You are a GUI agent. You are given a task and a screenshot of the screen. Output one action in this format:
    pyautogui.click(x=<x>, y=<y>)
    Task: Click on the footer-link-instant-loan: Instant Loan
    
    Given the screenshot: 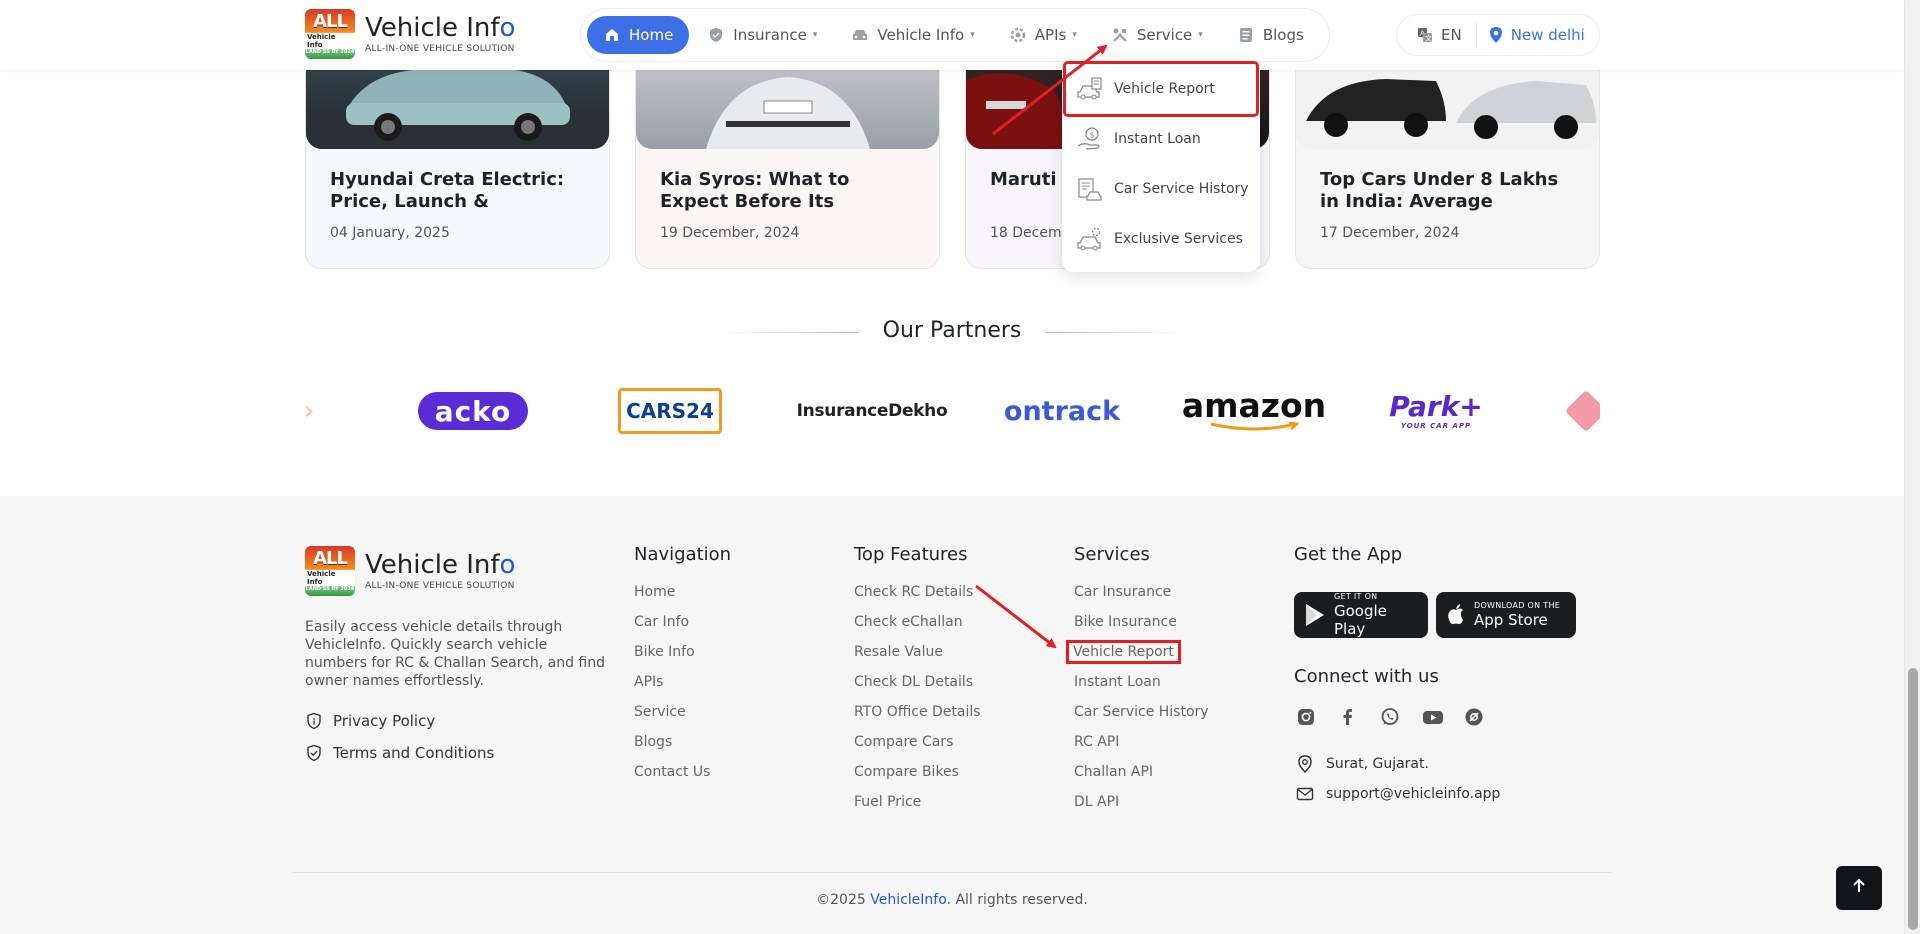 What is the action you would take?
    pyautogui.click(x=1141, y=688)
    